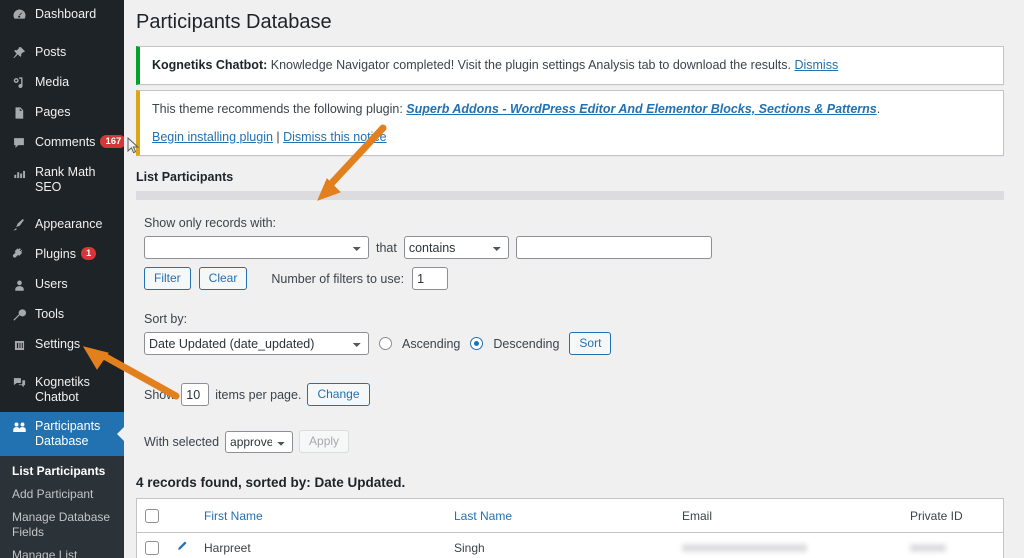 This screenshot has height=558, width=1024. Describe the element at coordinates (431, 343) in the screenshot. I see `ascending-label: Ascending` at that location.